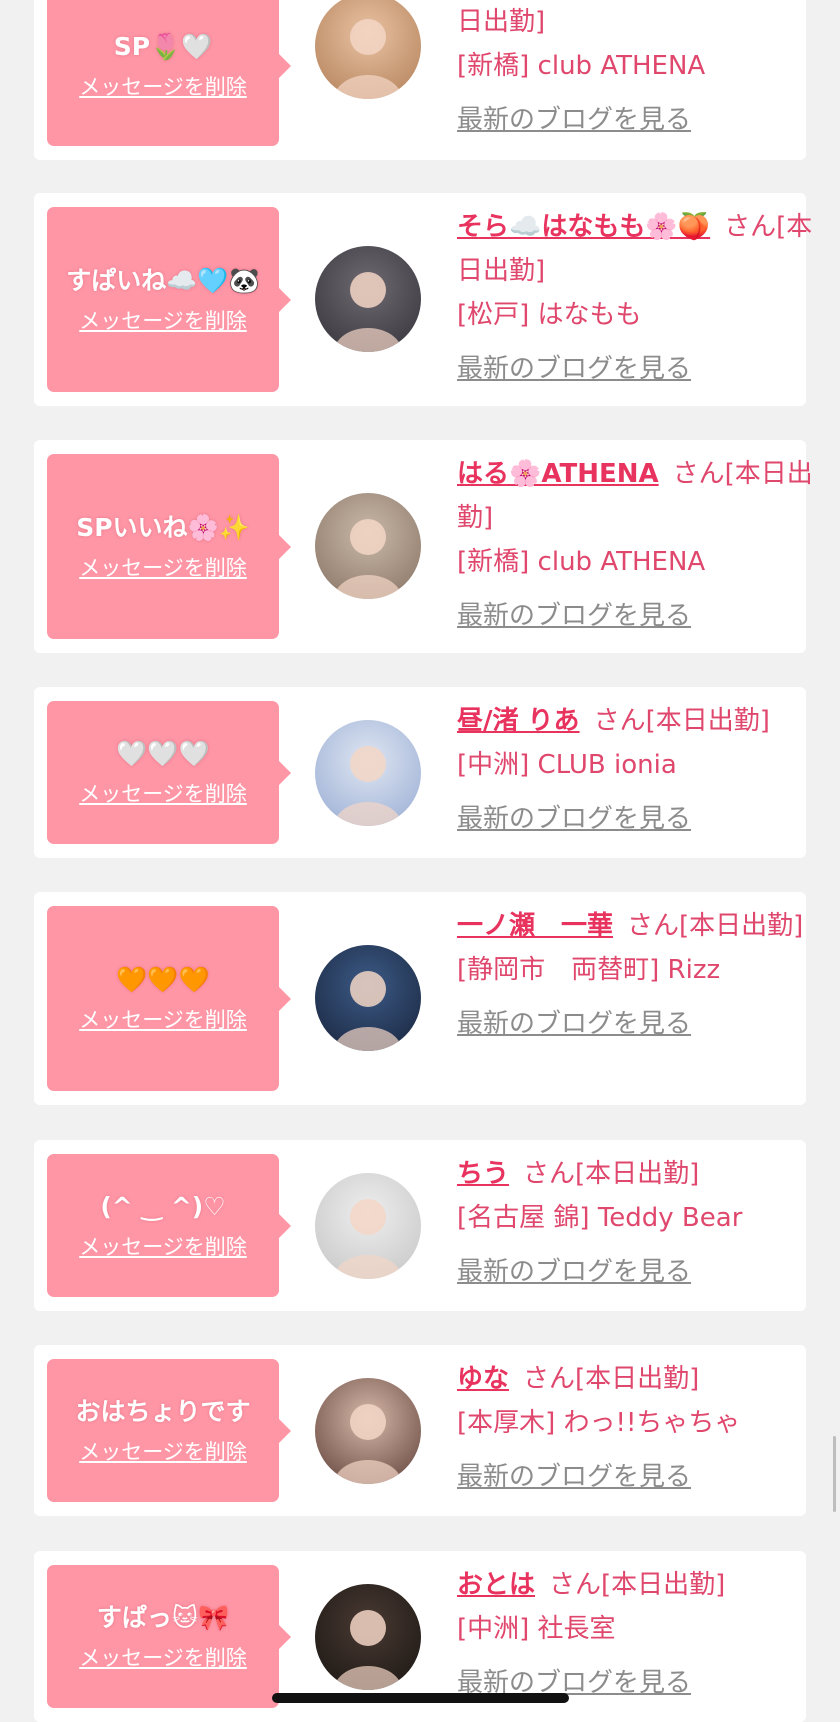 This screenshot has width=840, height=1722. I want to click on girl-name-line: はる🌸ATHENA さん[本日出勤], so click(643, 496).